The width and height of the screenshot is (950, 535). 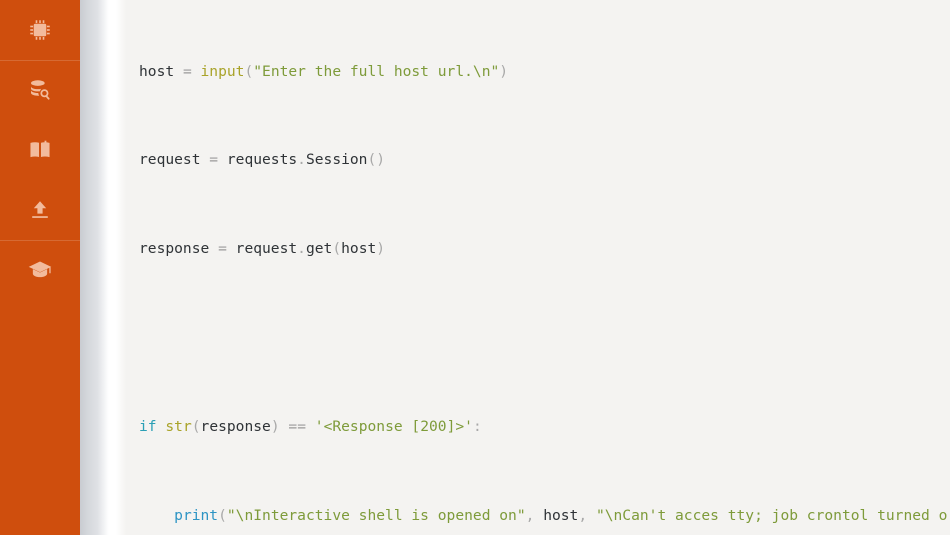 I want to click on sidebar-item-hardware, so click(x=40, y=30).